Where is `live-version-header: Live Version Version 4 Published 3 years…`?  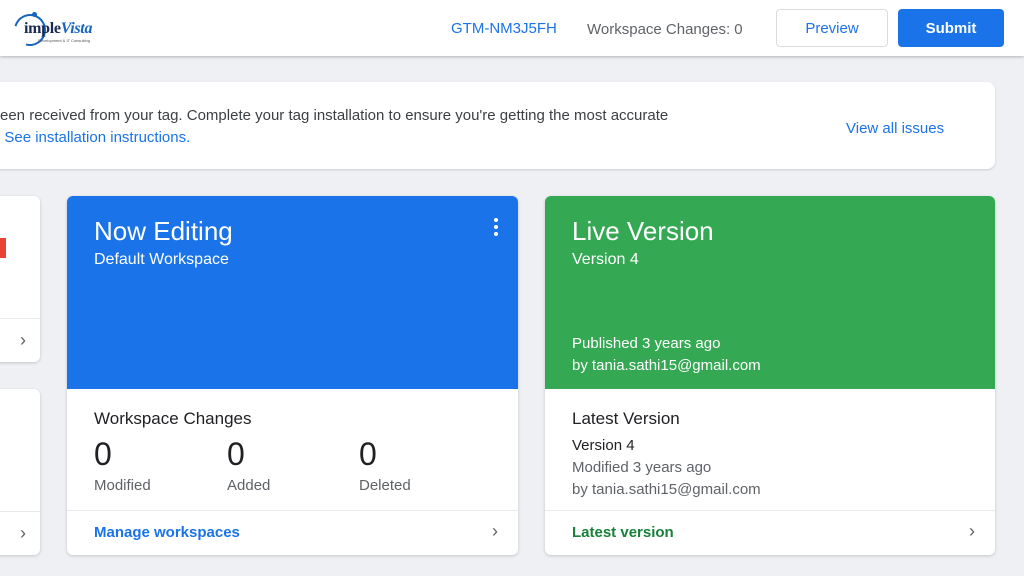 live-version-header: Live Version Version 4 Published 3 years… is located at coordinates (770, 292).